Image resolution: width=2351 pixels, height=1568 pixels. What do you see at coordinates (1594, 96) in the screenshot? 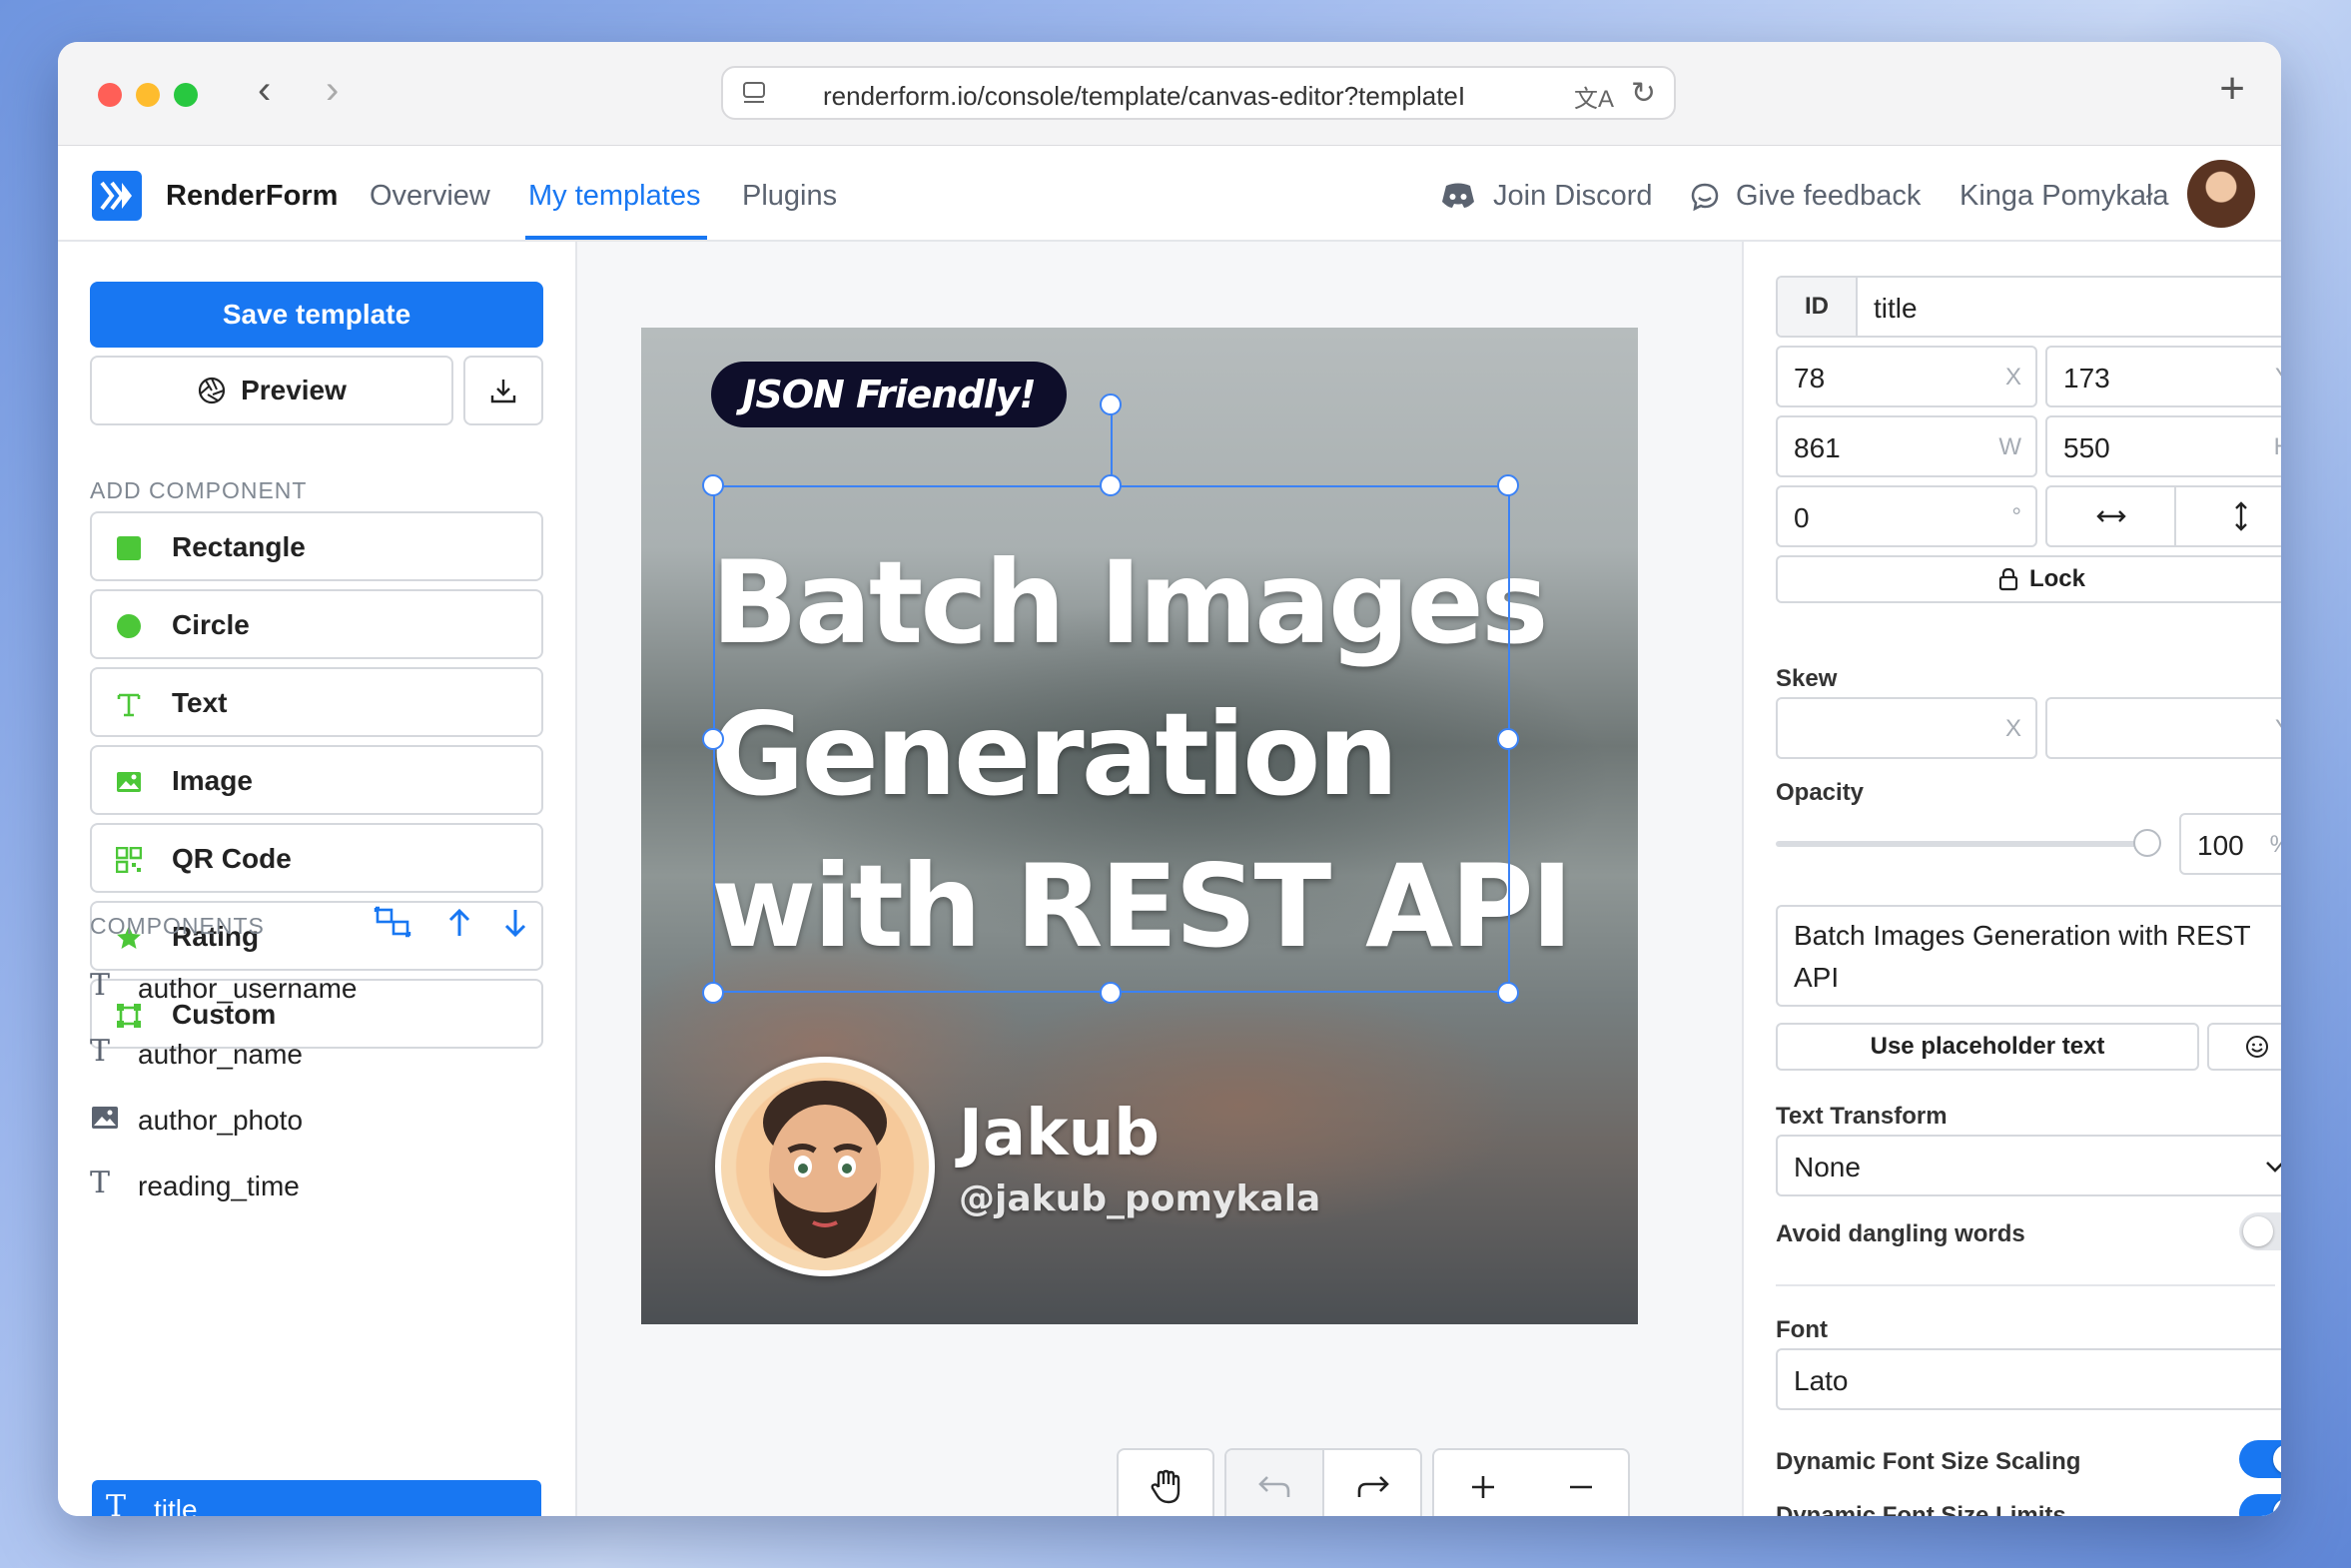
I see `translate-icon: 文A` at bounding box center [1594, 96].